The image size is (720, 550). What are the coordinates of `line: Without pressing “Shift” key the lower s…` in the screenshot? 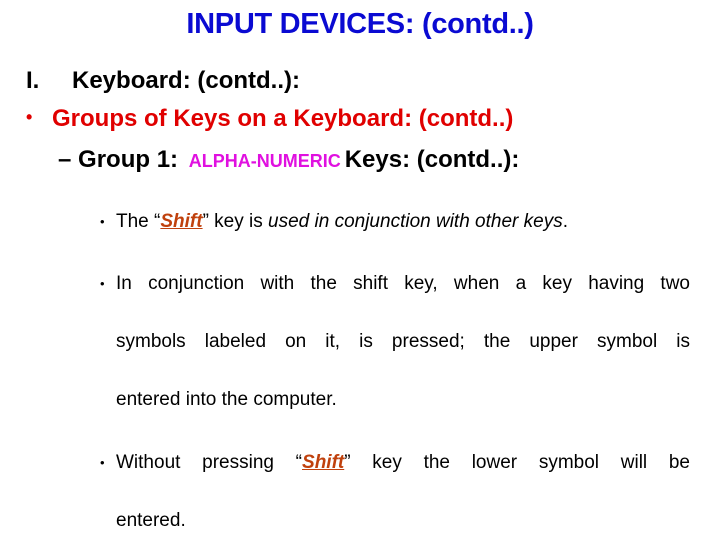 It's located at (403, 463).